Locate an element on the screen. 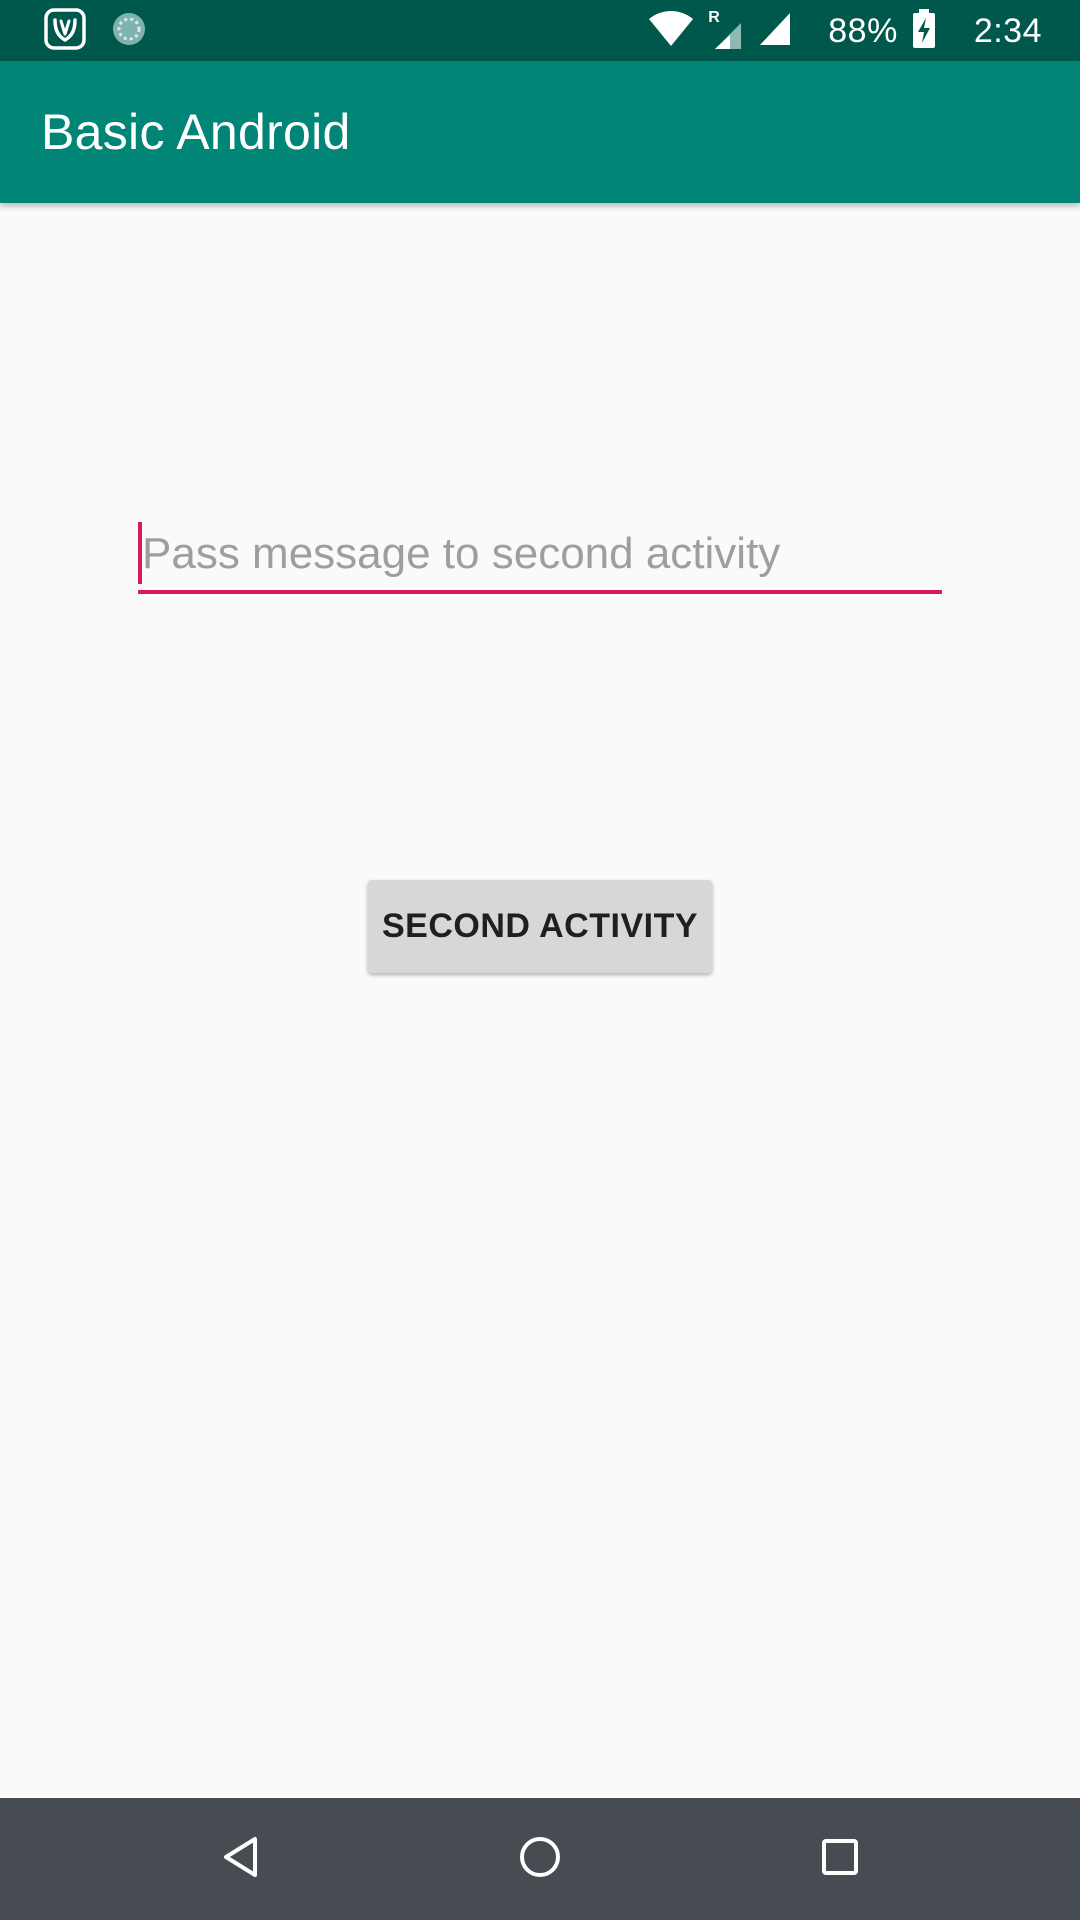 This screenshot has height=1920, width=1080. text-cursor is located at coordinates (140, 553).